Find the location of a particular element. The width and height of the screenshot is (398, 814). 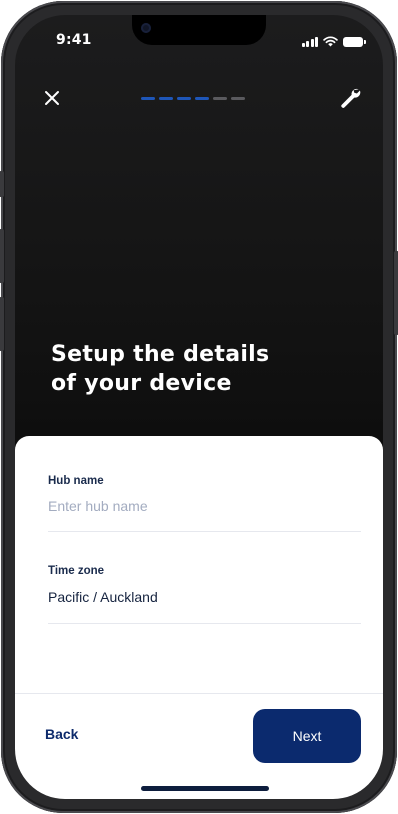

silent-switch is located at coordinates (2, 184).